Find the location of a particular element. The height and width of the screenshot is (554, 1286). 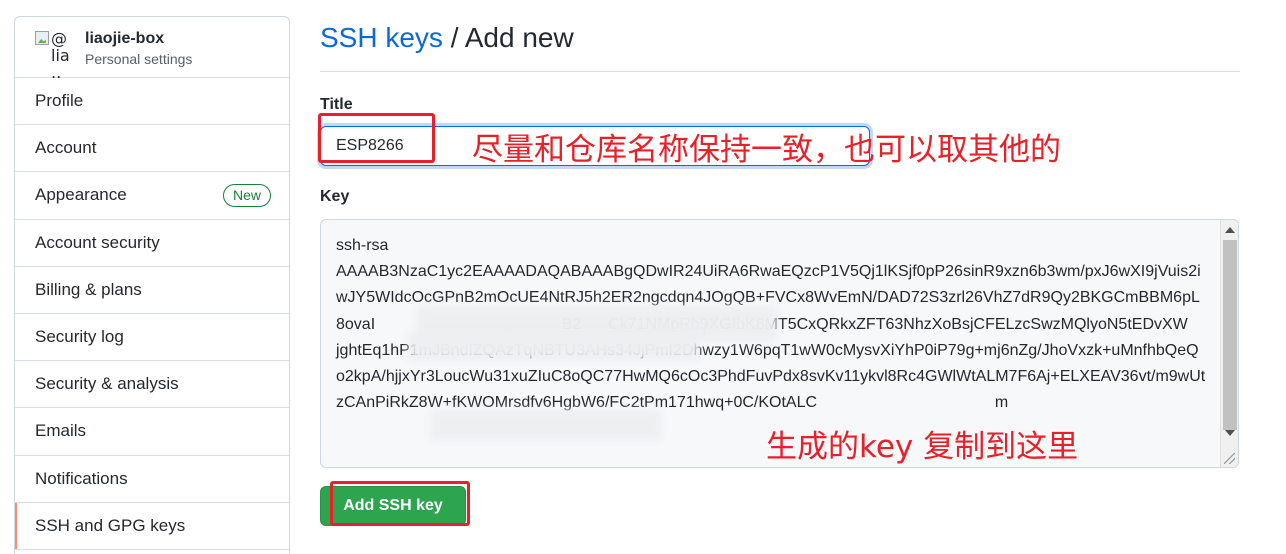

personal-settings-label: Personal settings is located at coordinates (139, 59).